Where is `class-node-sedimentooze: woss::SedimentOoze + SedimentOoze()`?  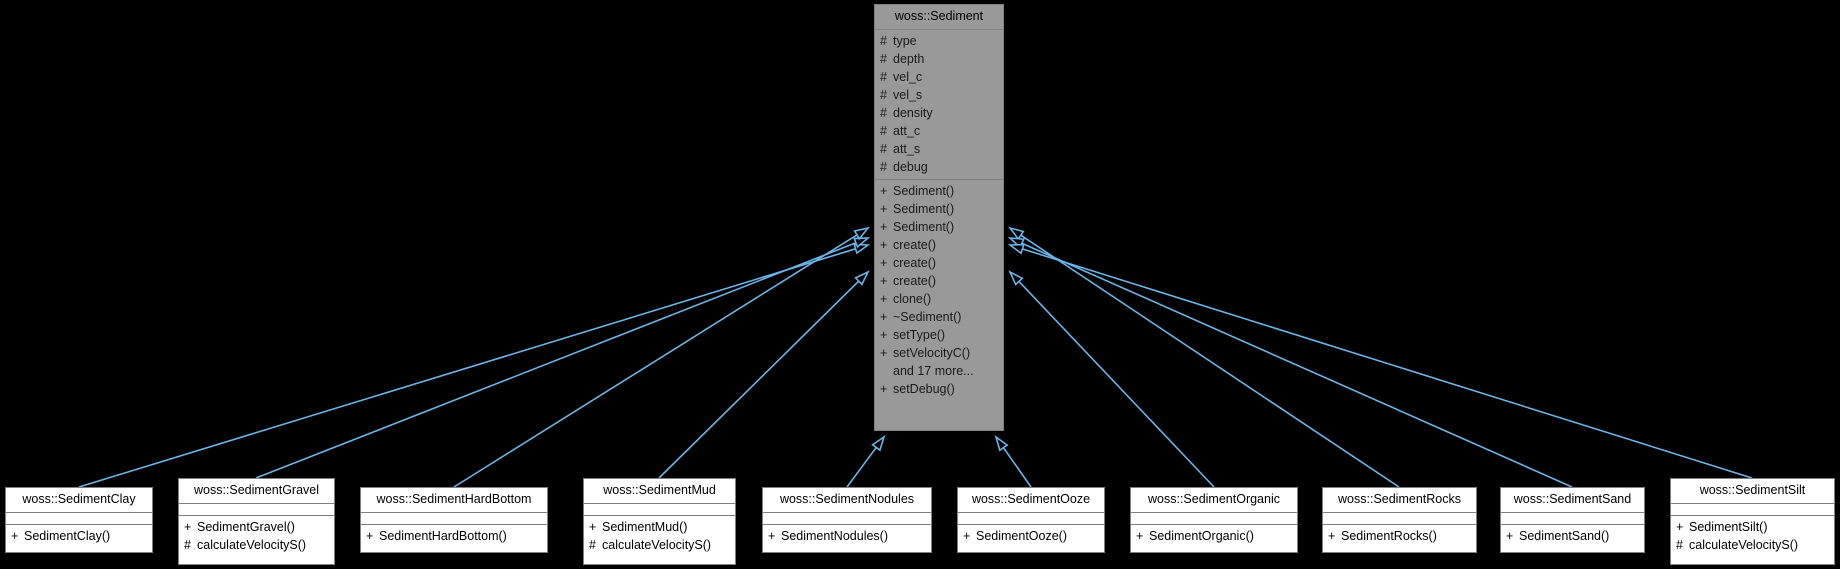 class-node-sedimentooze: woss::SedimentOoze + SedimentOoze() is located at coordinates (1031, 520).